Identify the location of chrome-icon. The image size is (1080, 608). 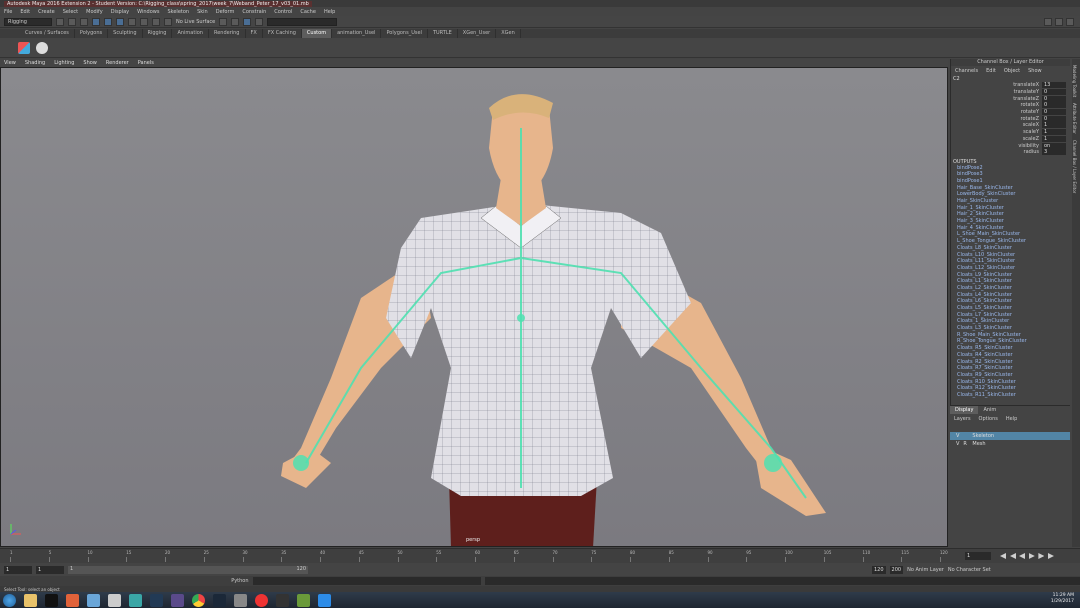
(198, 600).